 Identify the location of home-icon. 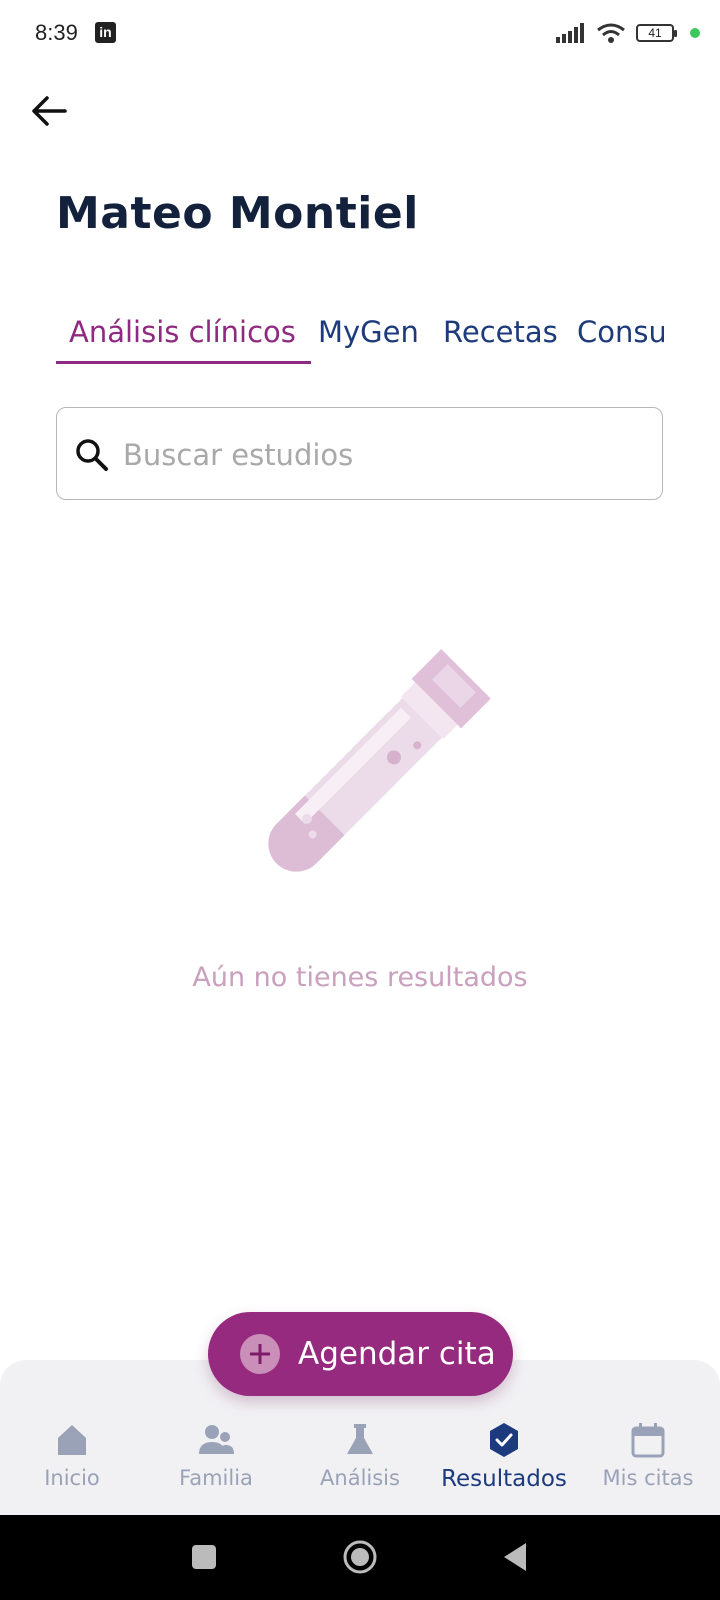
(72, 1440).